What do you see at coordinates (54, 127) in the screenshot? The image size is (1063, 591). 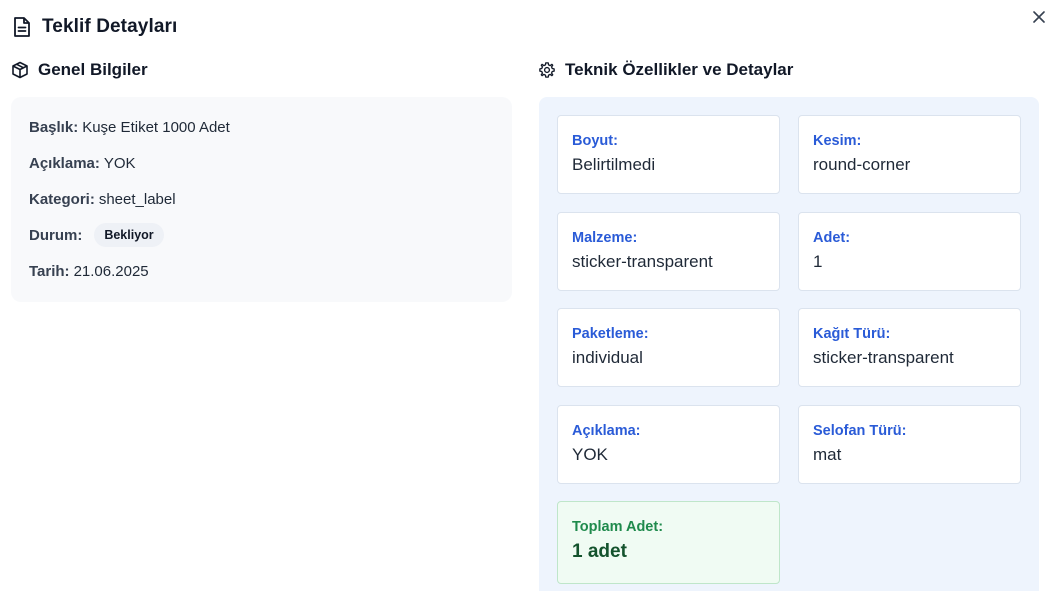 I see `info-label: Başlık:` at bounding box center [54, 127].